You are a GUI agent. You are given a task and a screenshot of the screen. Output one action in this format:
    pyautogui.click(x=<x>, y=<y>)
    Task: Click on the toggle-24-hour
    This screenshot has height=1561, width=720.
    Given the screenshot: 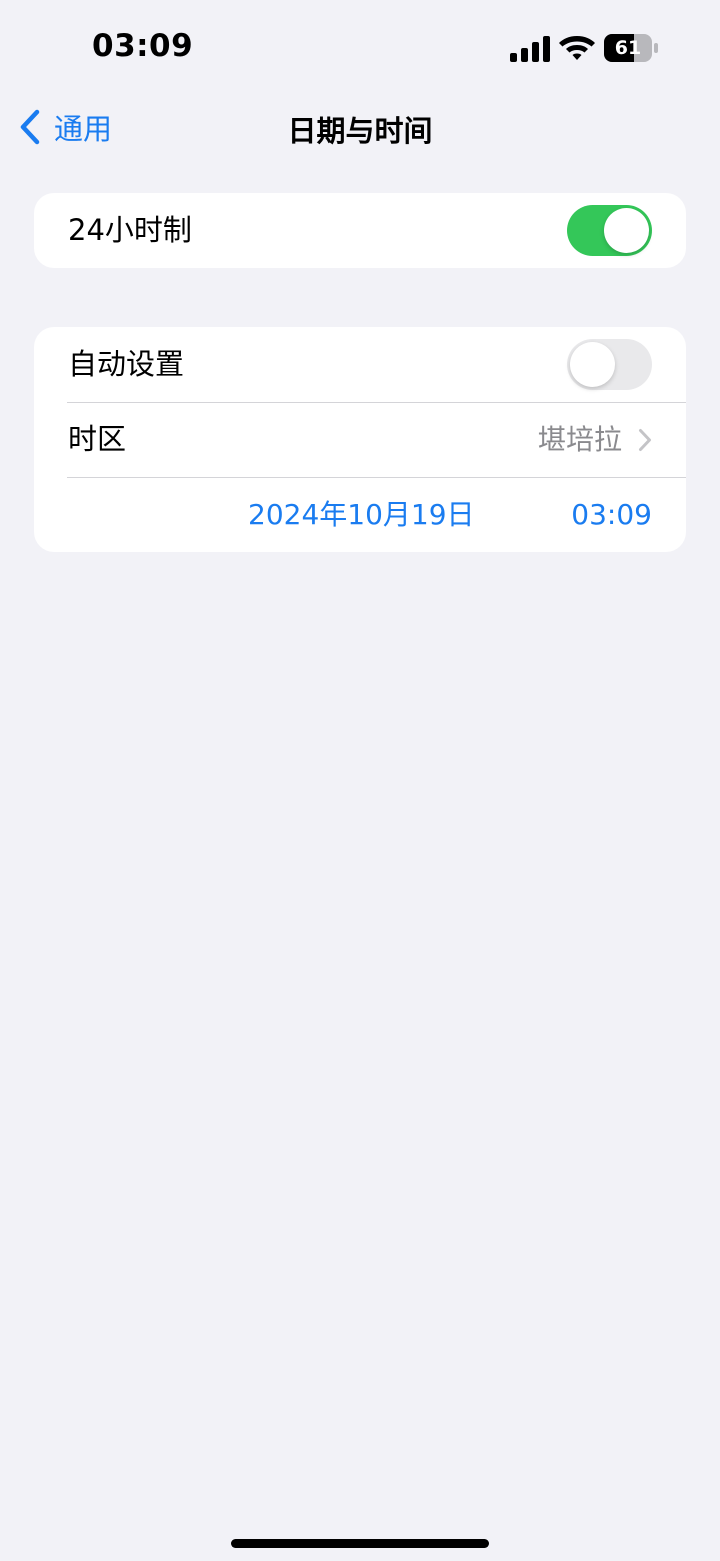 What is the action you would take?
    pyautogui.click(x=609, y=230)
    